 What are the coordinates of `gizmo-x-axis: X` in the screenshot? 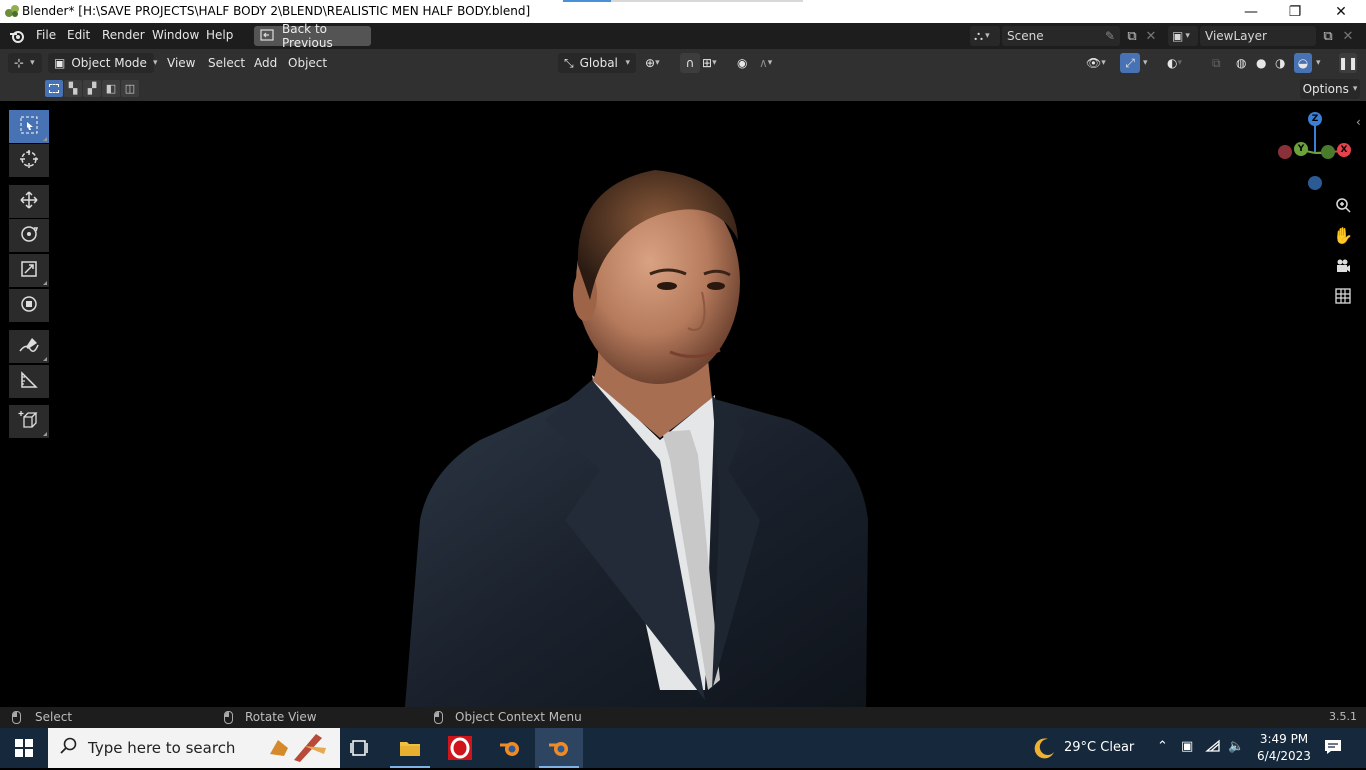 It's located at (1344, 150).